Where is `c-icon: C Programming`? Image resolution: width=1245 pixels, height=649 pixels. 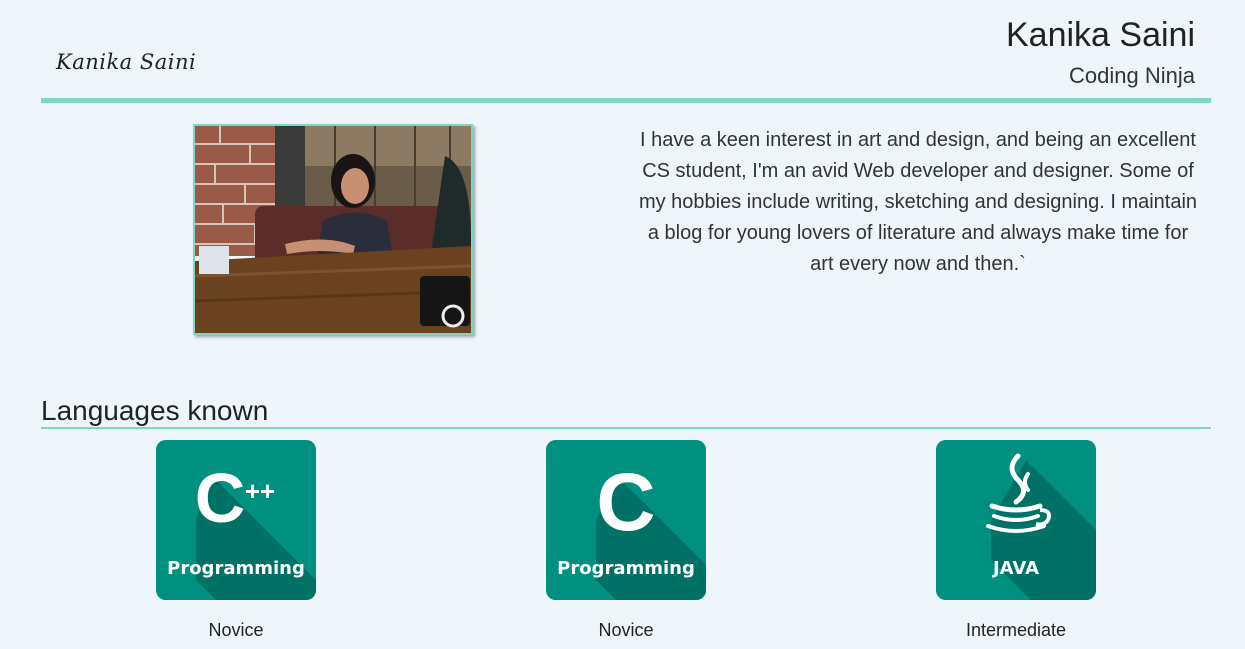 c-icon: C Programming is located at coordinates (626, 520).